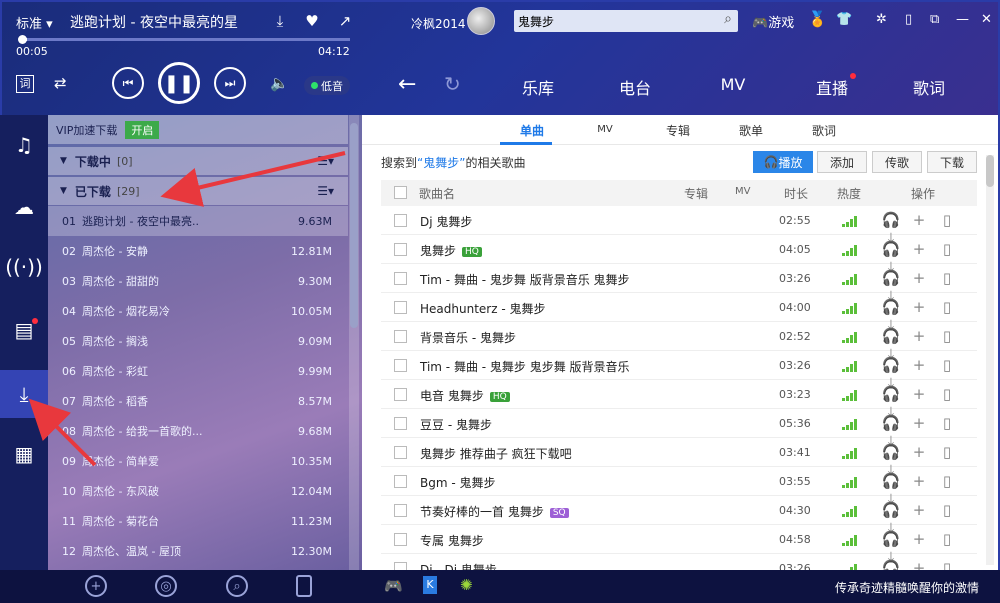 This screenshot has height=603, width=1000. I want to click on table-row: Dj 鬼舞步 02:55 🎧 + ▯⤓, so click(679, 226).